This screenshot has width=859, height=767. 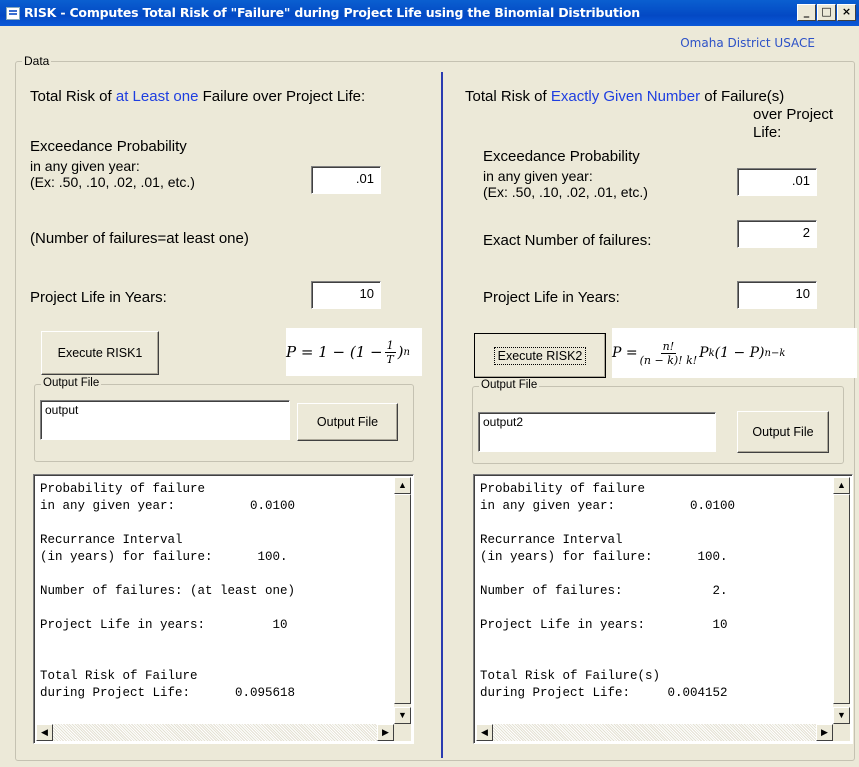 I want to click on left-vertical-scrollbar: ▲ ▼, so click(x=402, y=600).